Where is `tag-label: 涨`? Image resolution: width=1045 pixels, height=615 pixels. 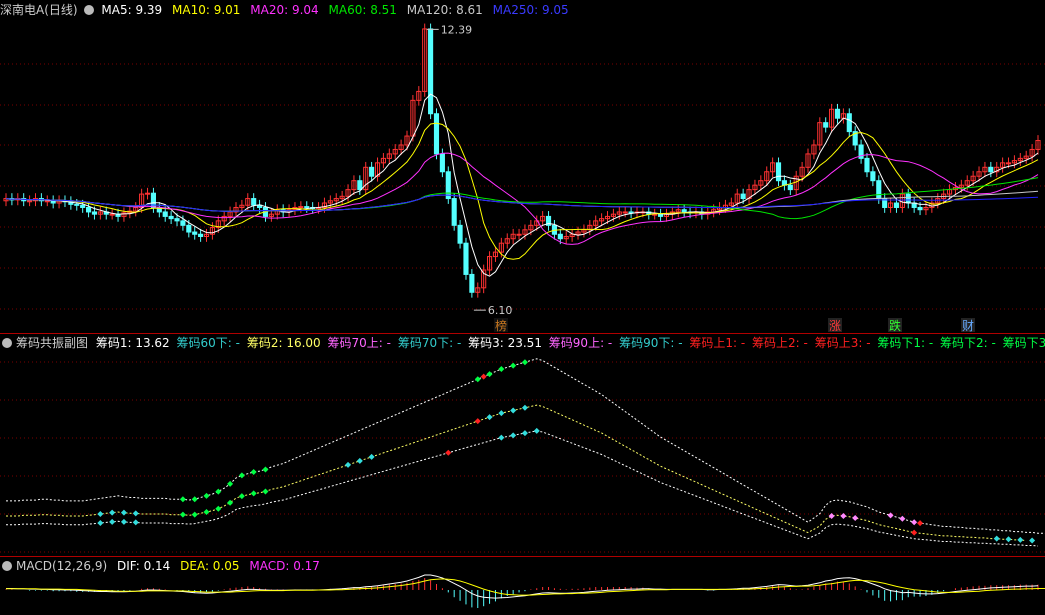
tag-label: 涨 is located at coordinates (835, 325).